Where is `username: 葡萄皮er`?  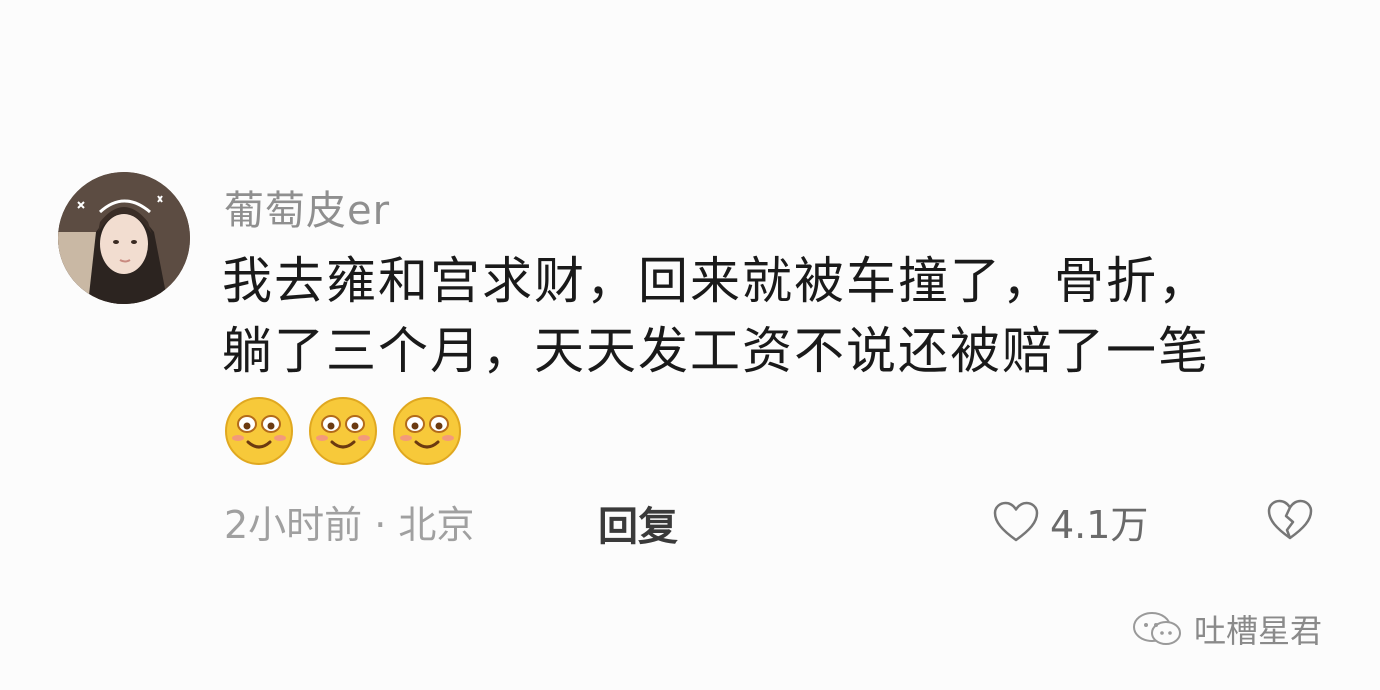
username: 葡萄皮er is located at coordinates (307, 207).